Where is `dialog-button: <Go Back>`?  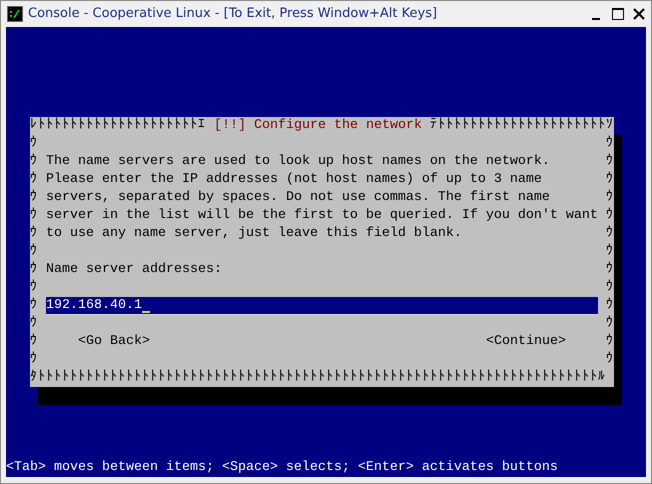
dialog-button: <Go Back> is located at coordinates (114, 342).